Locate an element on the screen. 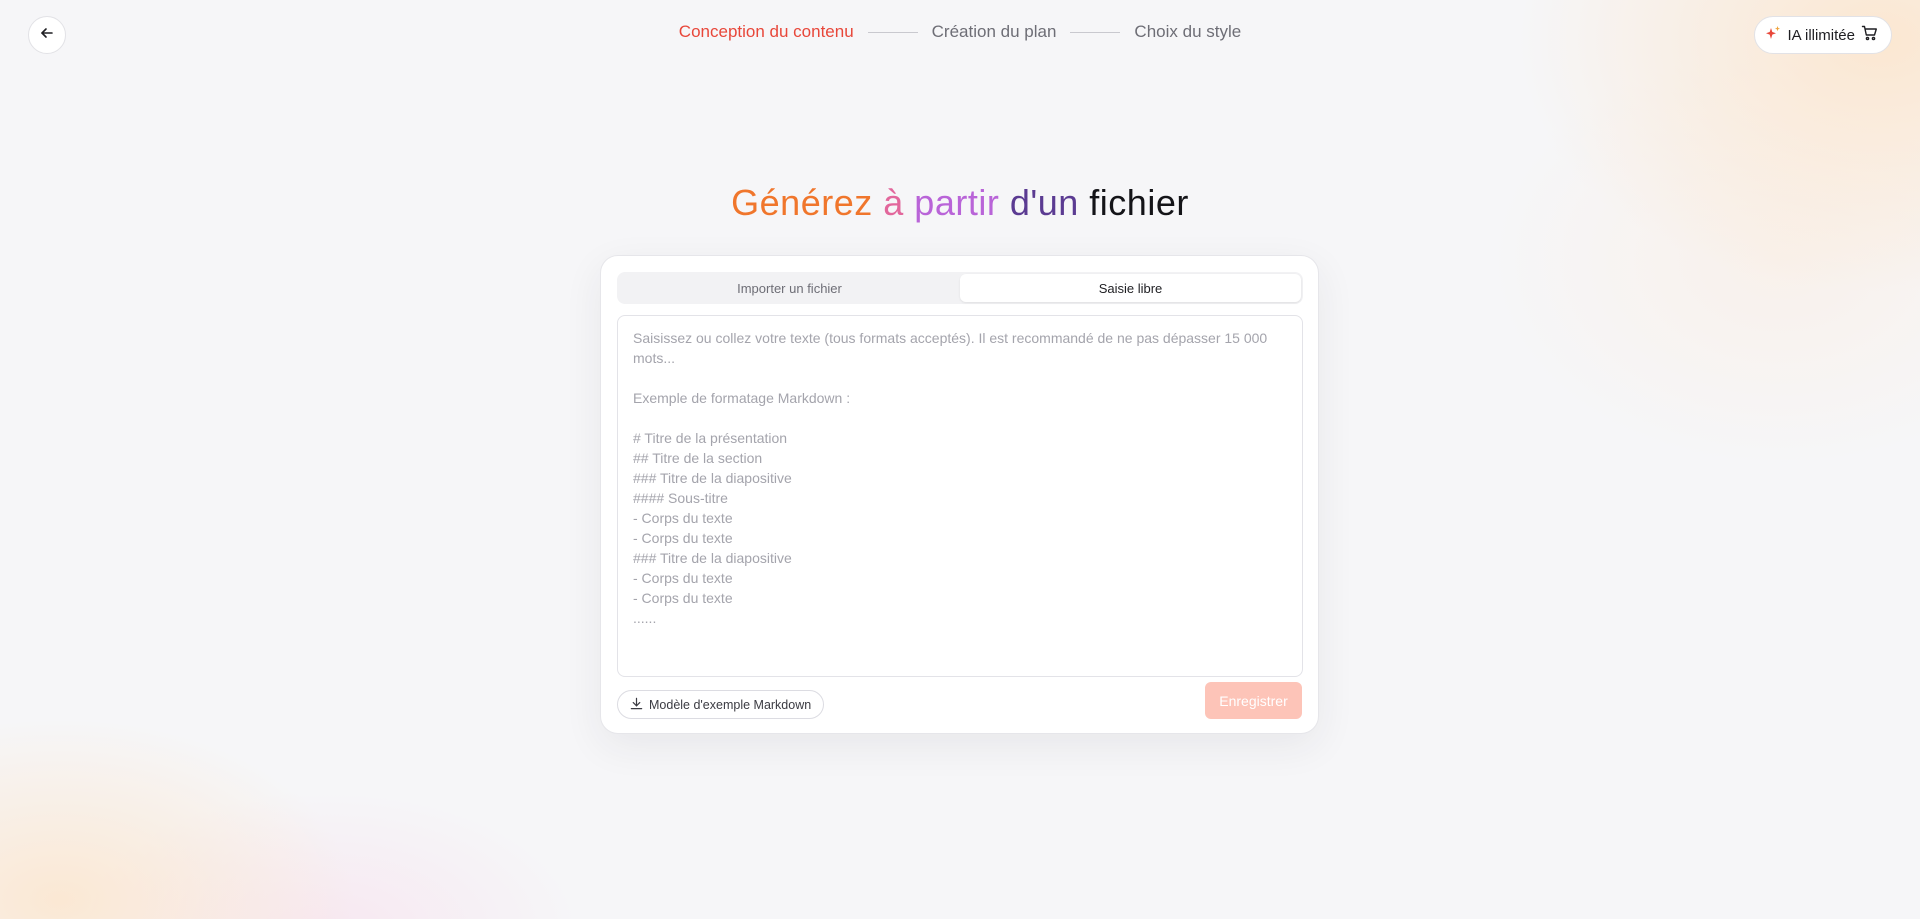  tab-free-input: Saisie libre is located at coordinates (1130, 288).